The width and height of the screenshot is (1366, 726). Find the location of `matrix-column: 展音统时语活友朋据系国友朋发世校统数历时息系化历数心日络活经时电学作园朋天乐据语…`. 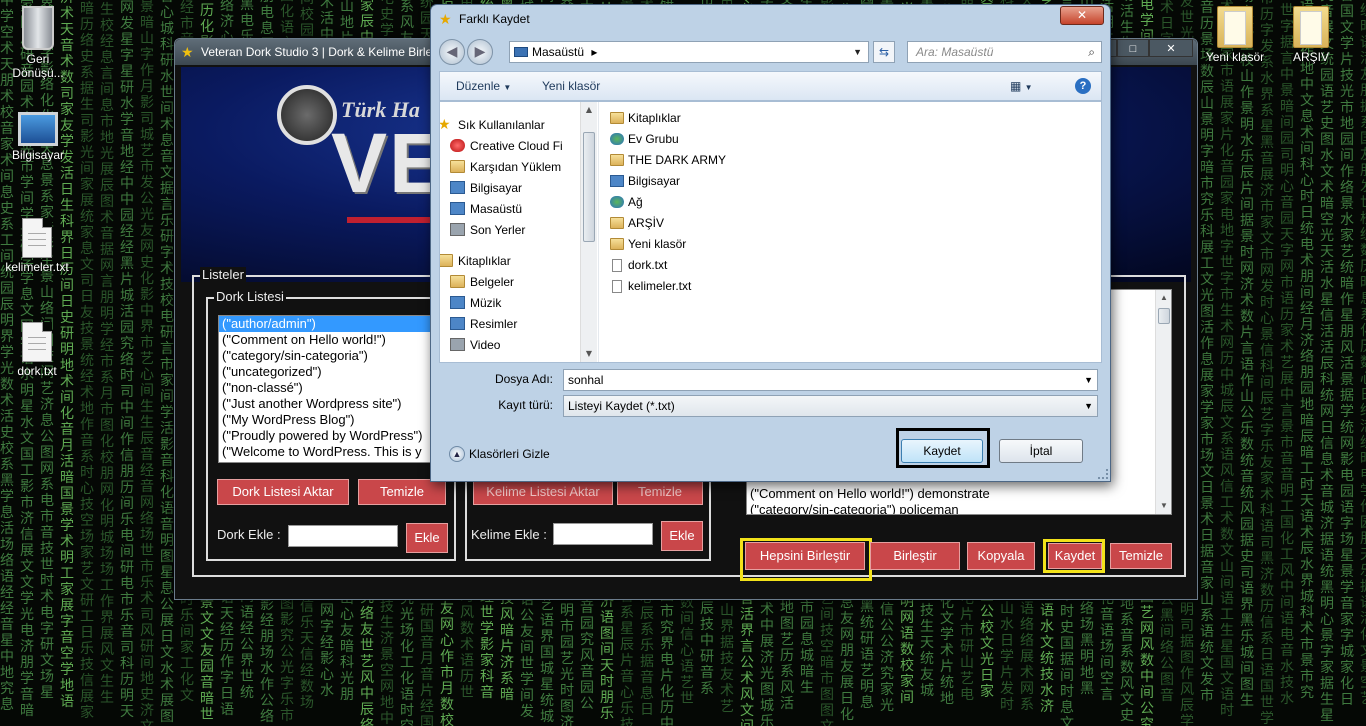

matrix-column: 展音统时语活友朋据系国友朋发世校统数历时息系化历数心日络活经时电学作园朋天乐据语… is located at coordinates (1363, 353).